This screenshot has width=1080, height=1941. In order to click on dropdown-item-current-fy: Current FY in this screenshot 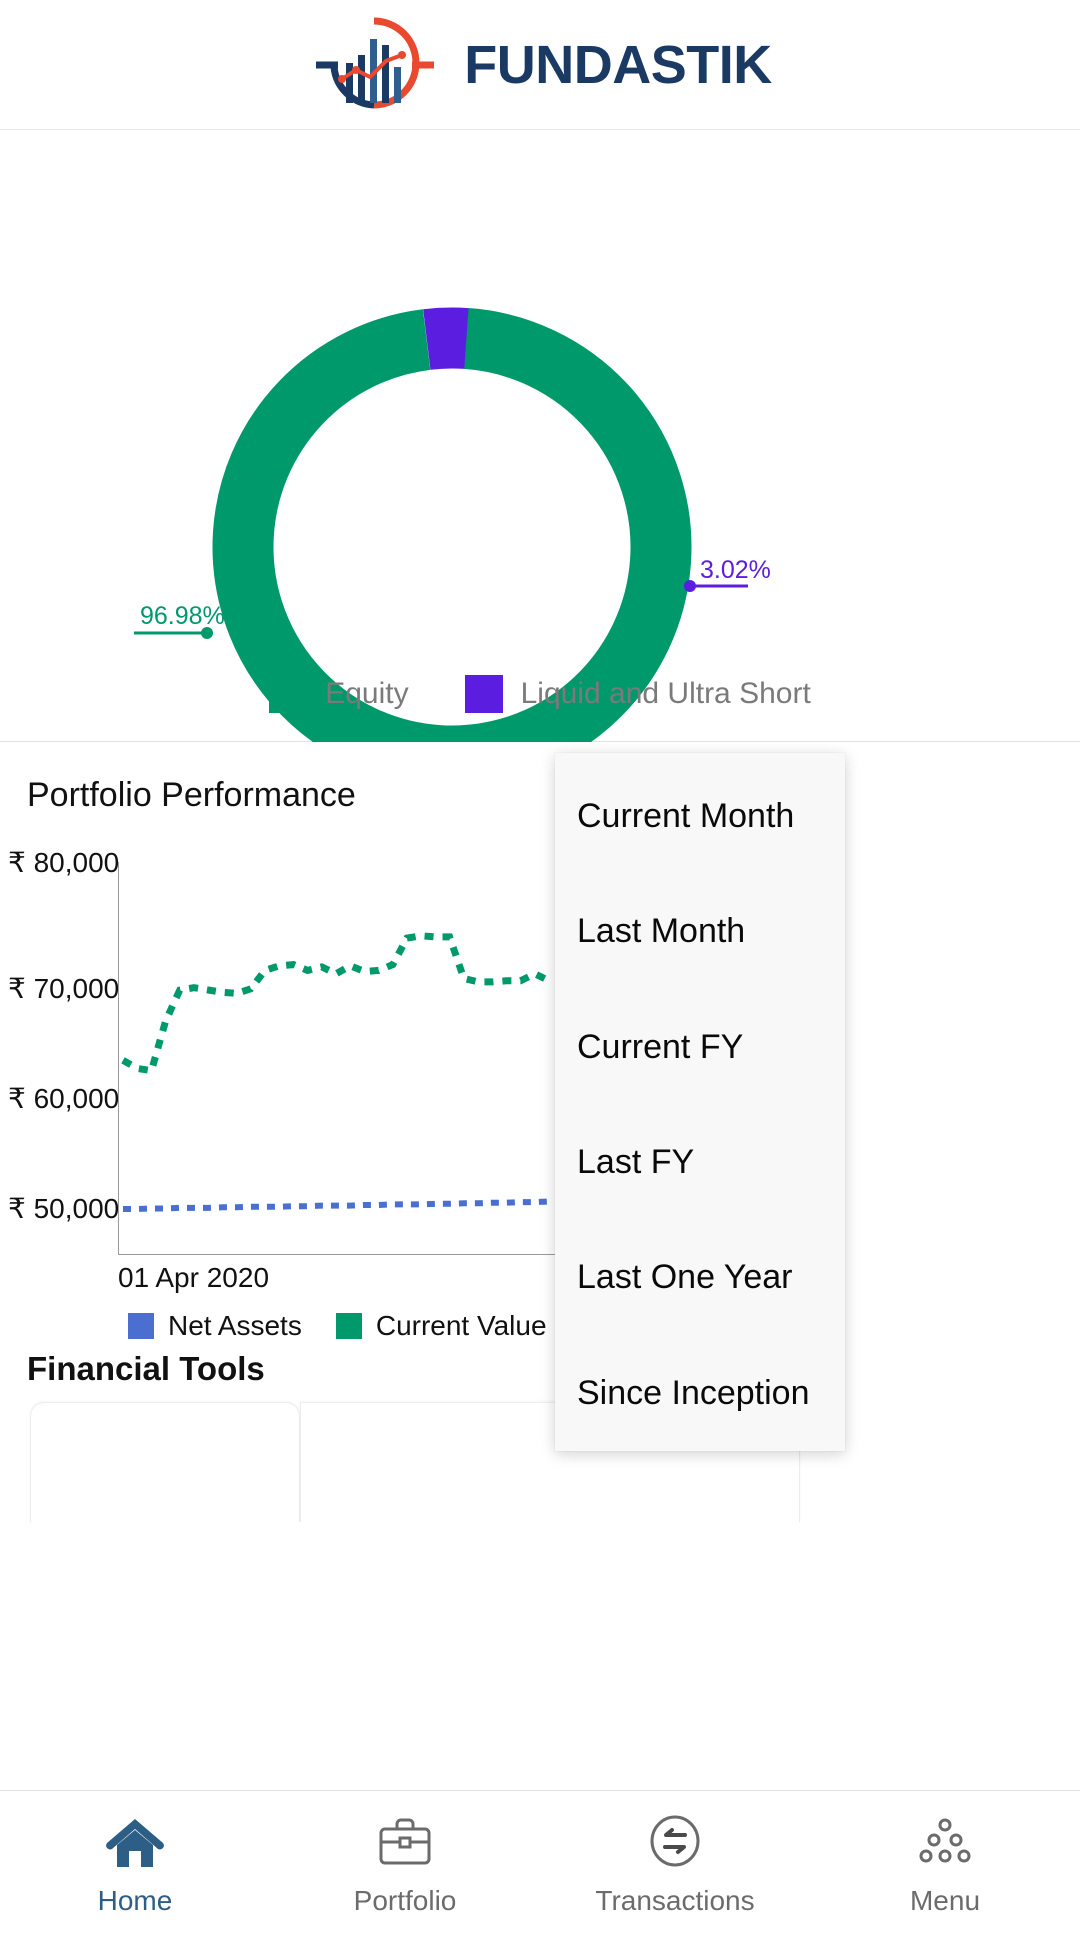, I will do `click(700, 1047)`.